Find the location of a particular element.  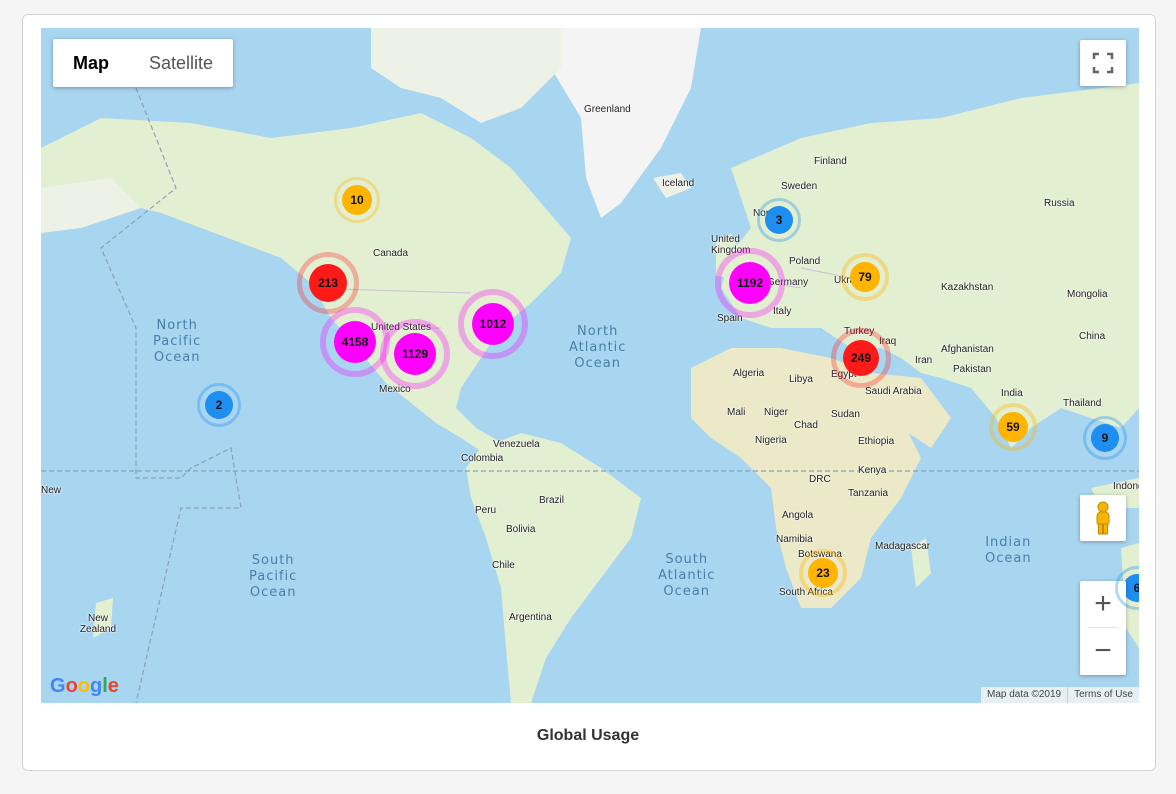

cluster-marker: 9 is located at coordinates (1105, 438).